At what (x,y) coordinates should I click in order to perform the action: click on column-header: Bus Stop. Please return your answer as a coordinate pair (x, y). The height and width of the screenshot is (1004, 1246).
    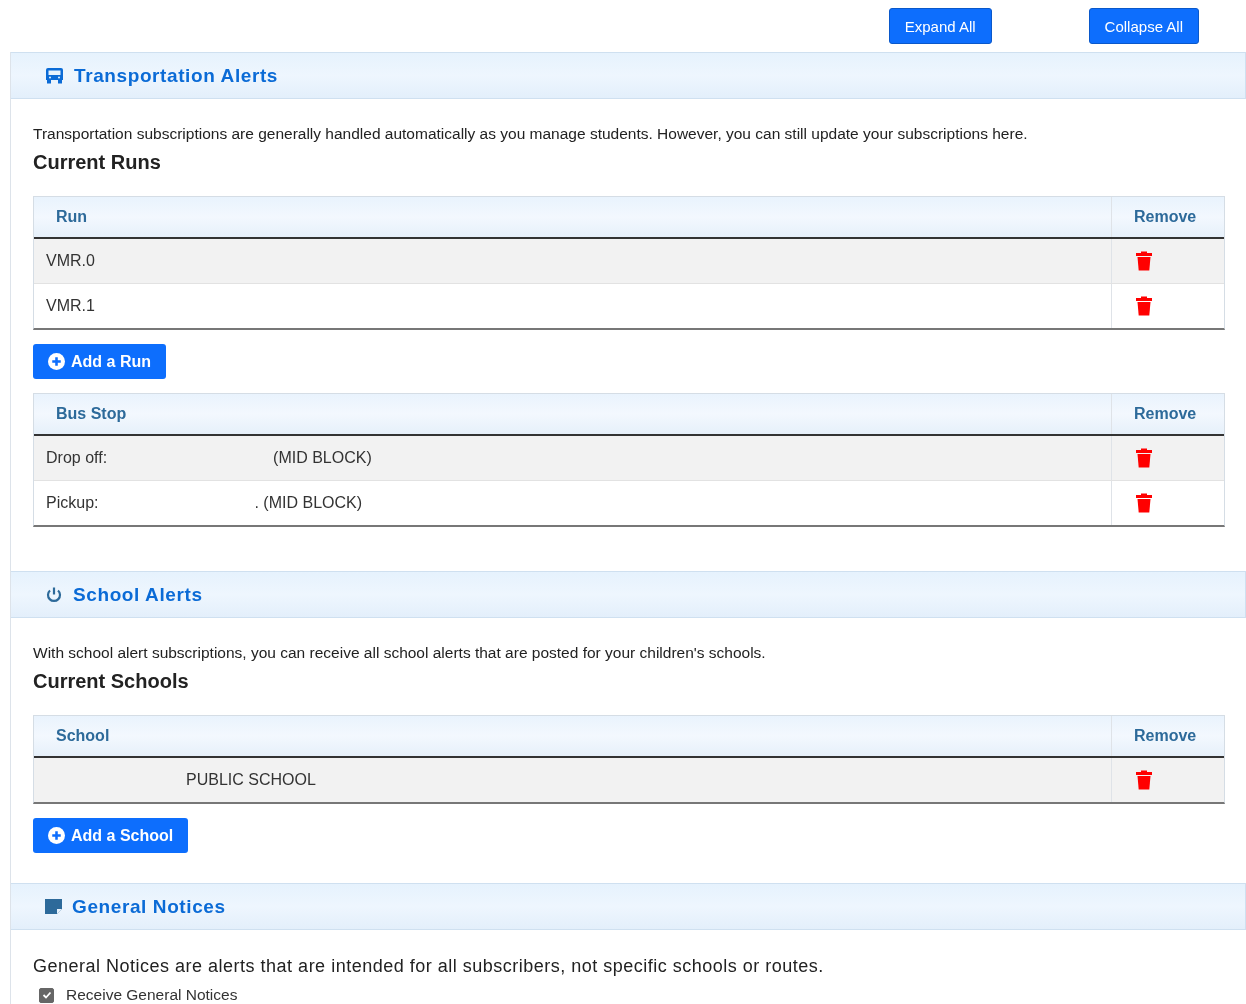
    Looking at the image, I should click on (91, 414).